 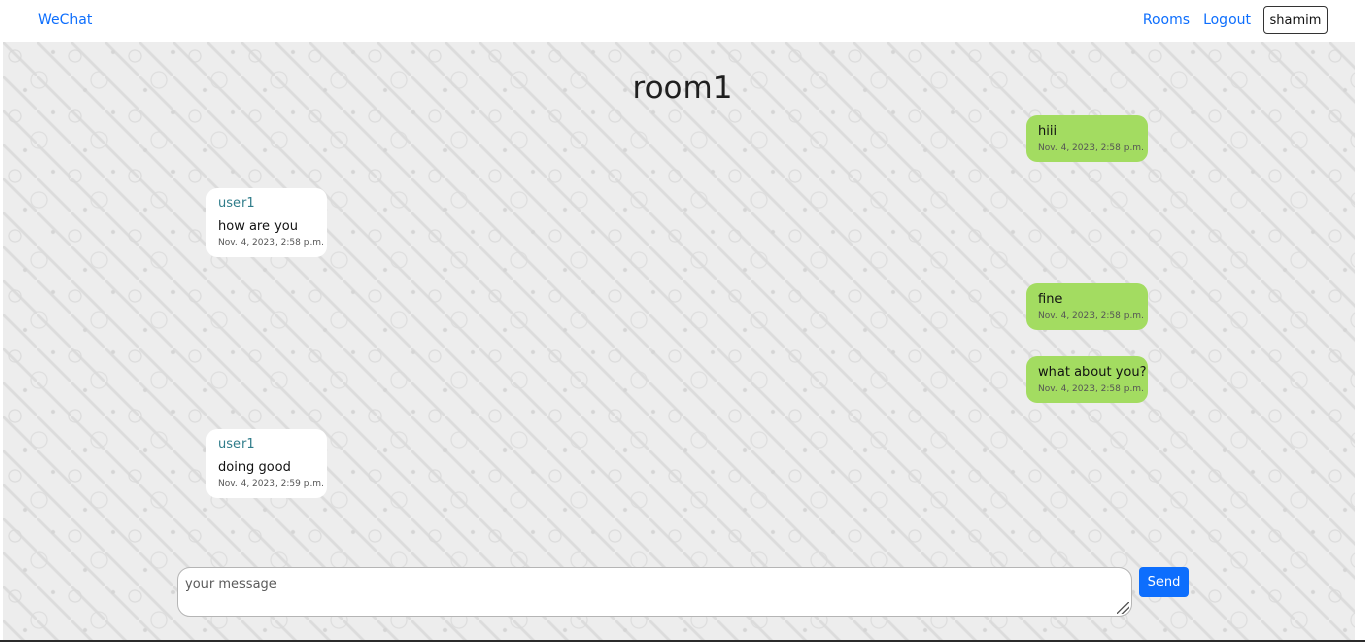 I want to click on message-timestamp: Nov. 4, 2023, 2:59 p.m., so click(x=271, y=484).